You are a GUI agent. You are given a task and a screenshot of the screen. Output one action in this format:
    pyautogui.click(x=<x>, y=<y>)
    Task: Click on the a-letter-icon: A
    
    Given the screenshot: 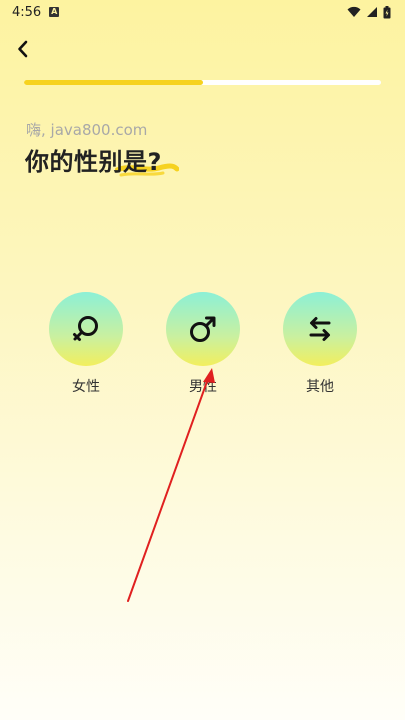 What is the action you would take?
    pyautogui.click(x=54, y=12)
    